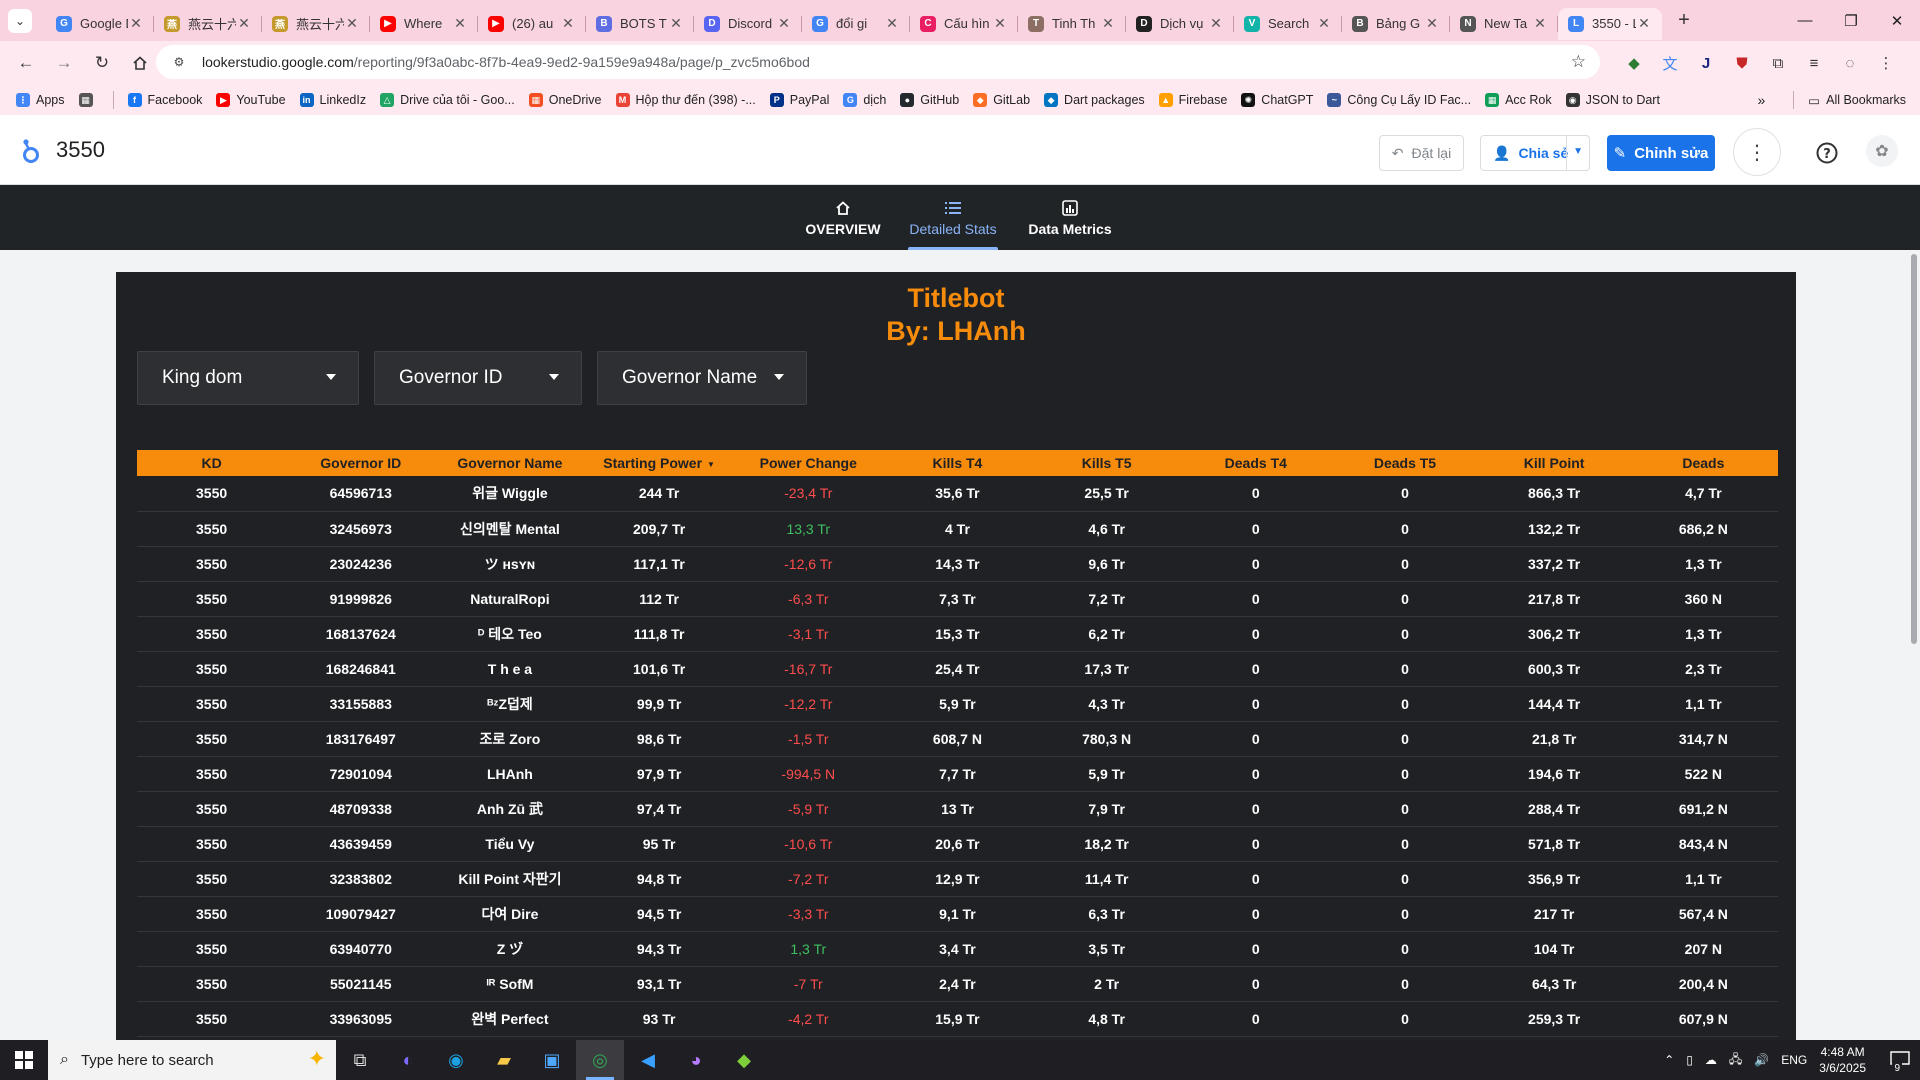  I want to click on all-bookmarks-link: All Bookmarks, so click(1866, 100).